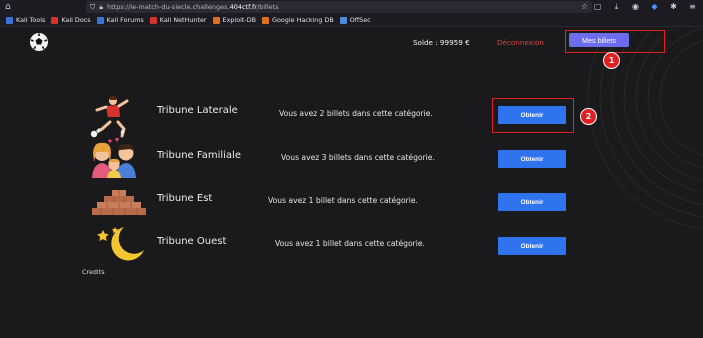 The width and height of the screenshot is (703, 338). Describe the element at coordinates (343, 20) in the screenshot. I see `offsec-icon` at that location.